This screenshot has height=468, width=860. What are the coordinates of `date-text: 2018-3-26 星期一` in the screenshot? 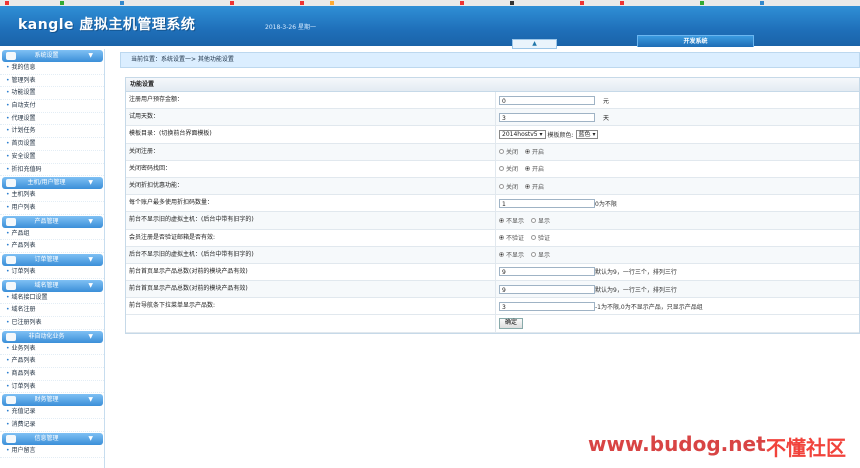 It's located at (290, 27).